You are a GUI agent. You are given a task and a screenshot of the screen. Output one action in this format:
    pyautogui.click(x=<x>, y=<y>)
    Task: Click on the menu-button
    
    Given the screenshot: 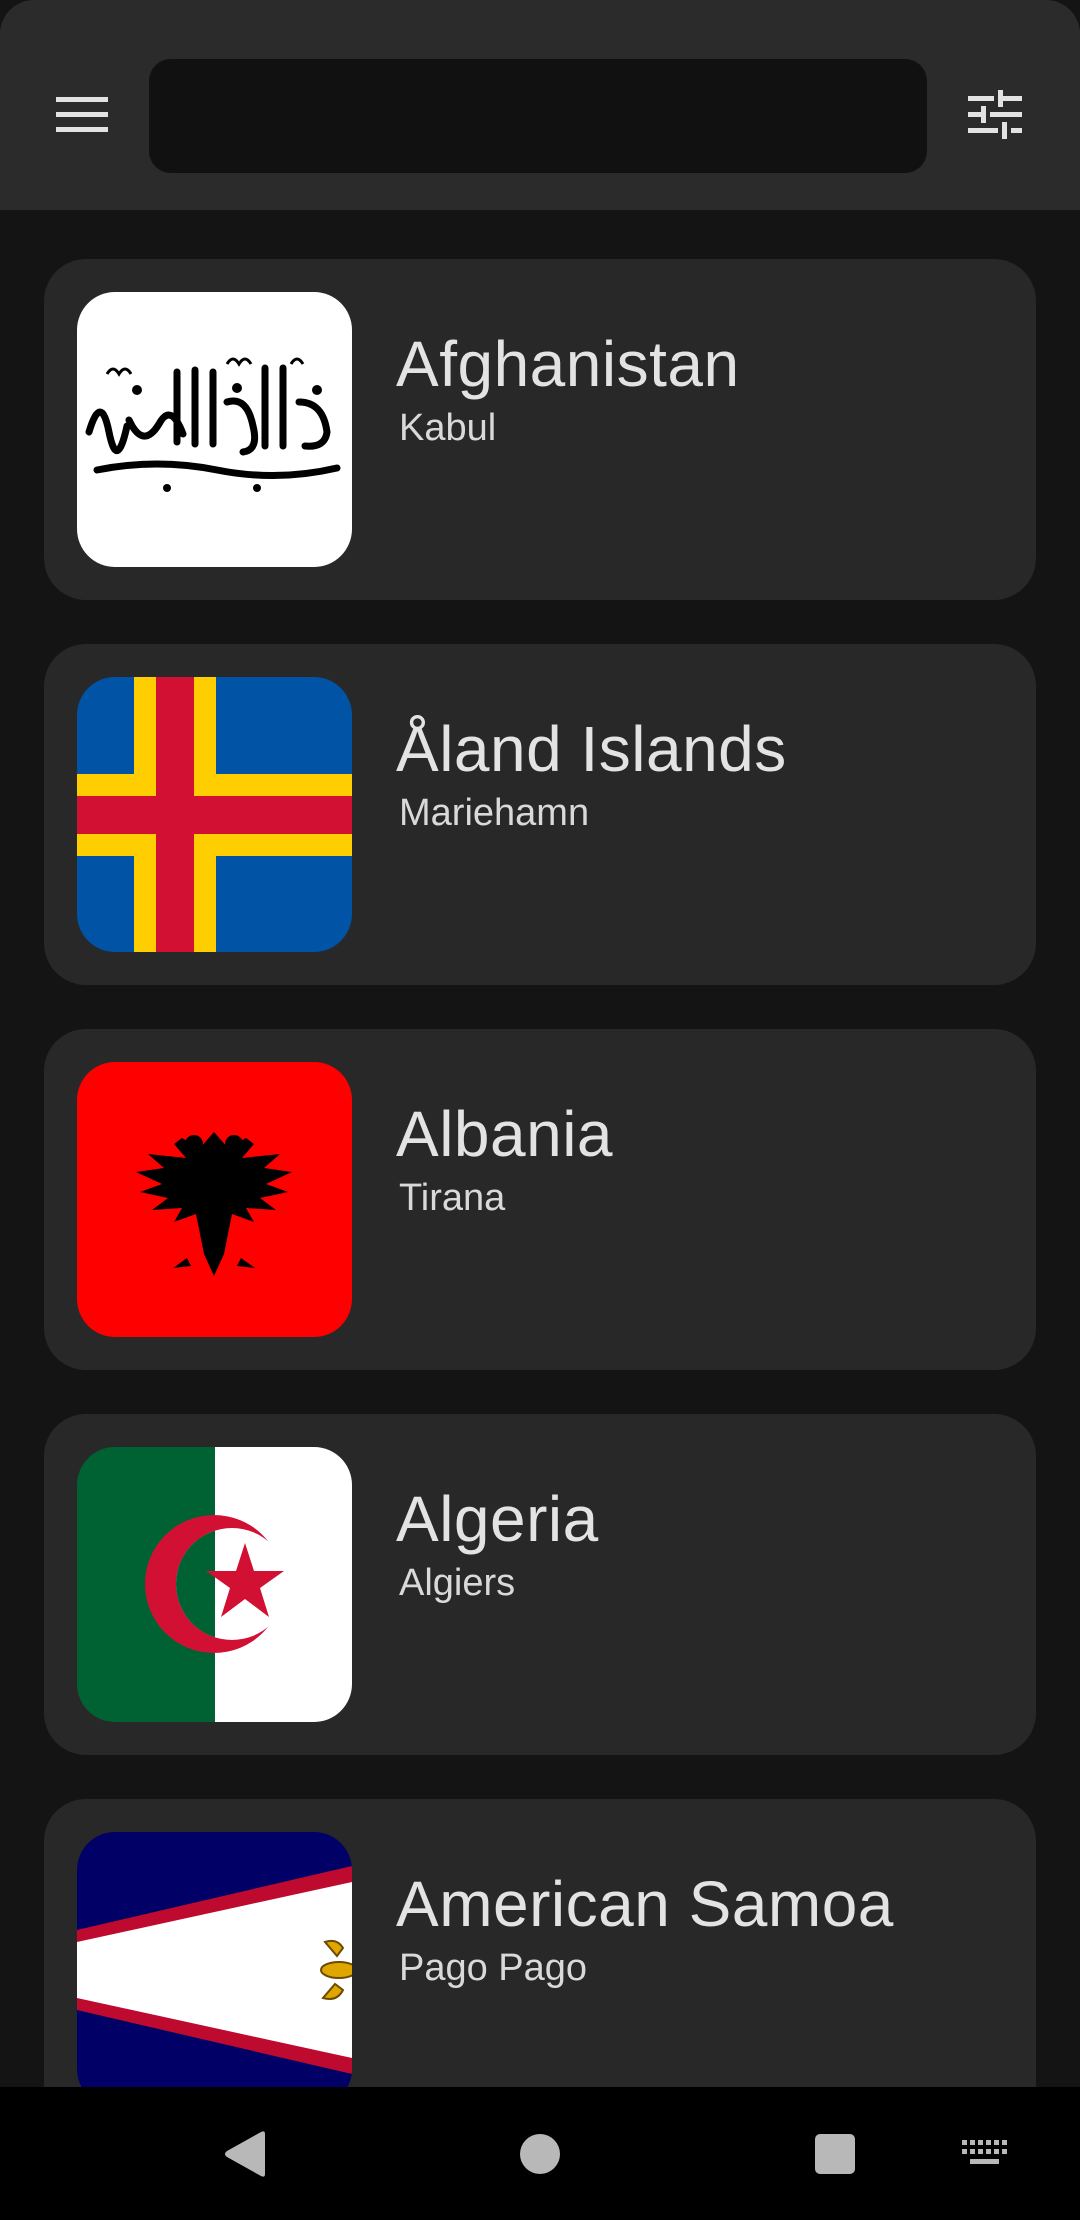 What is the action you would take?
    pyautogui.click(x=82, y=115)
    